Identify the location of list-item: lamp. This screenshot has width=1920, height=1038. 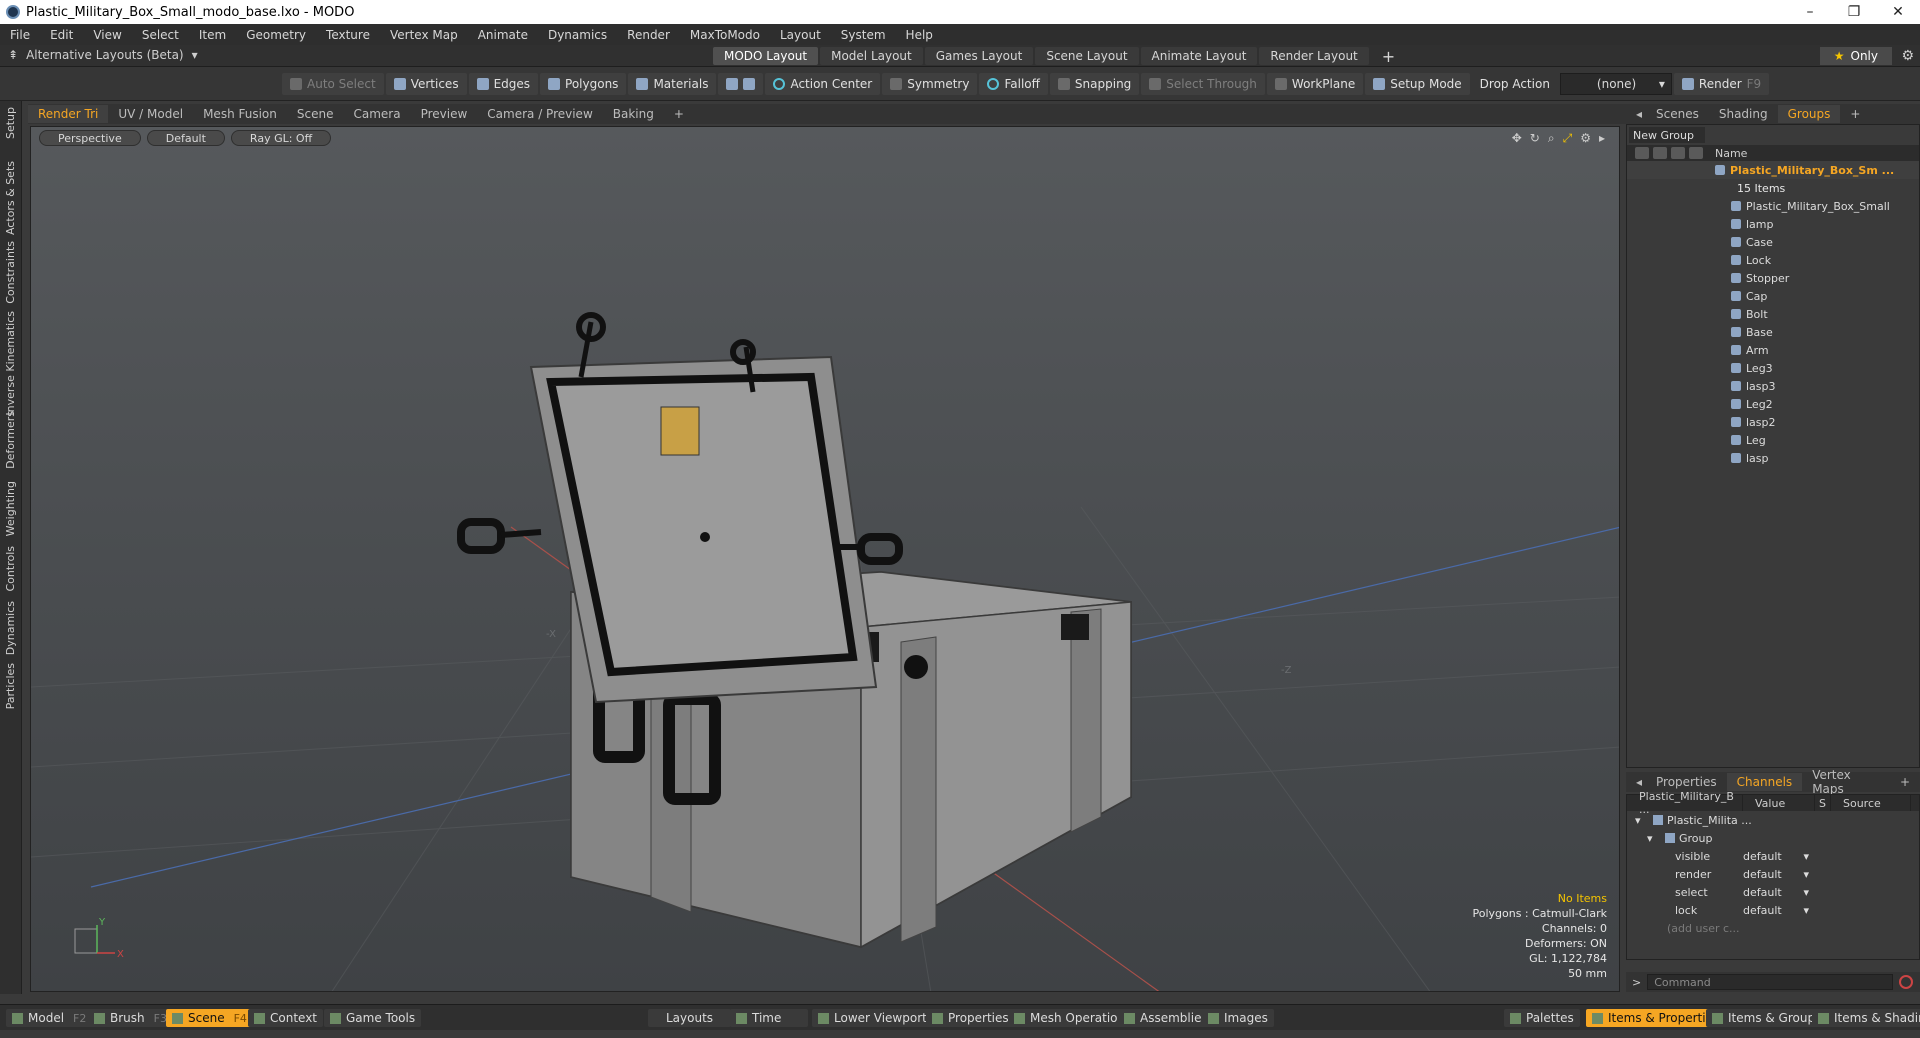
(1773, 224).